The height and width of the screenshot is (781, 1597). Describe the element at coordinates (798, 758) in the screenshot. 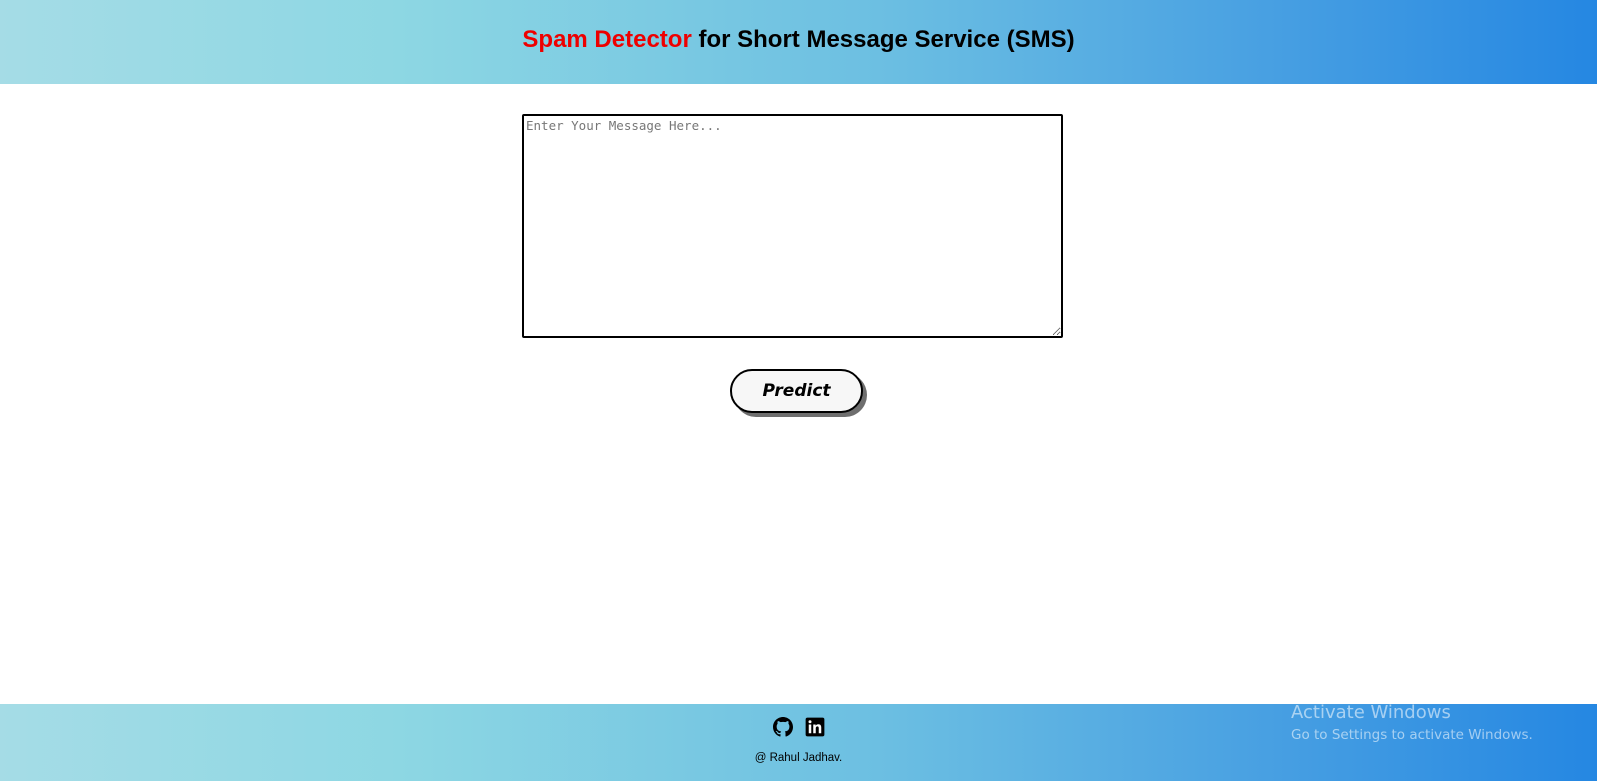

I see `author-credit: @ Rahul Jadhav.` at that location.